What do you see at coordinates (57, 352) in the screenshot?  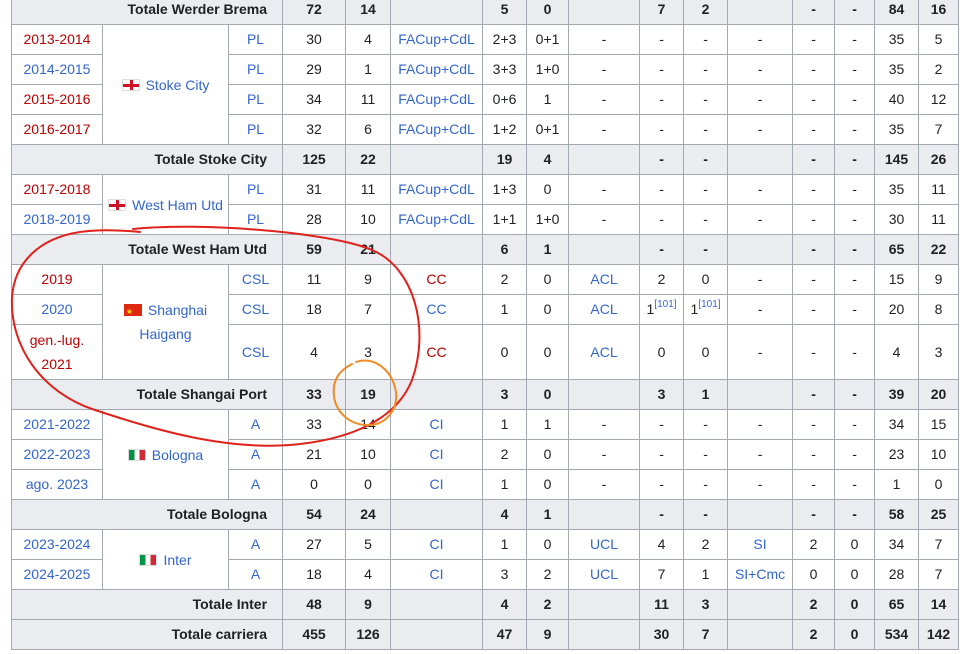 I see `season-link: gen.-lug. 2021` at bounding box center [57, 352].